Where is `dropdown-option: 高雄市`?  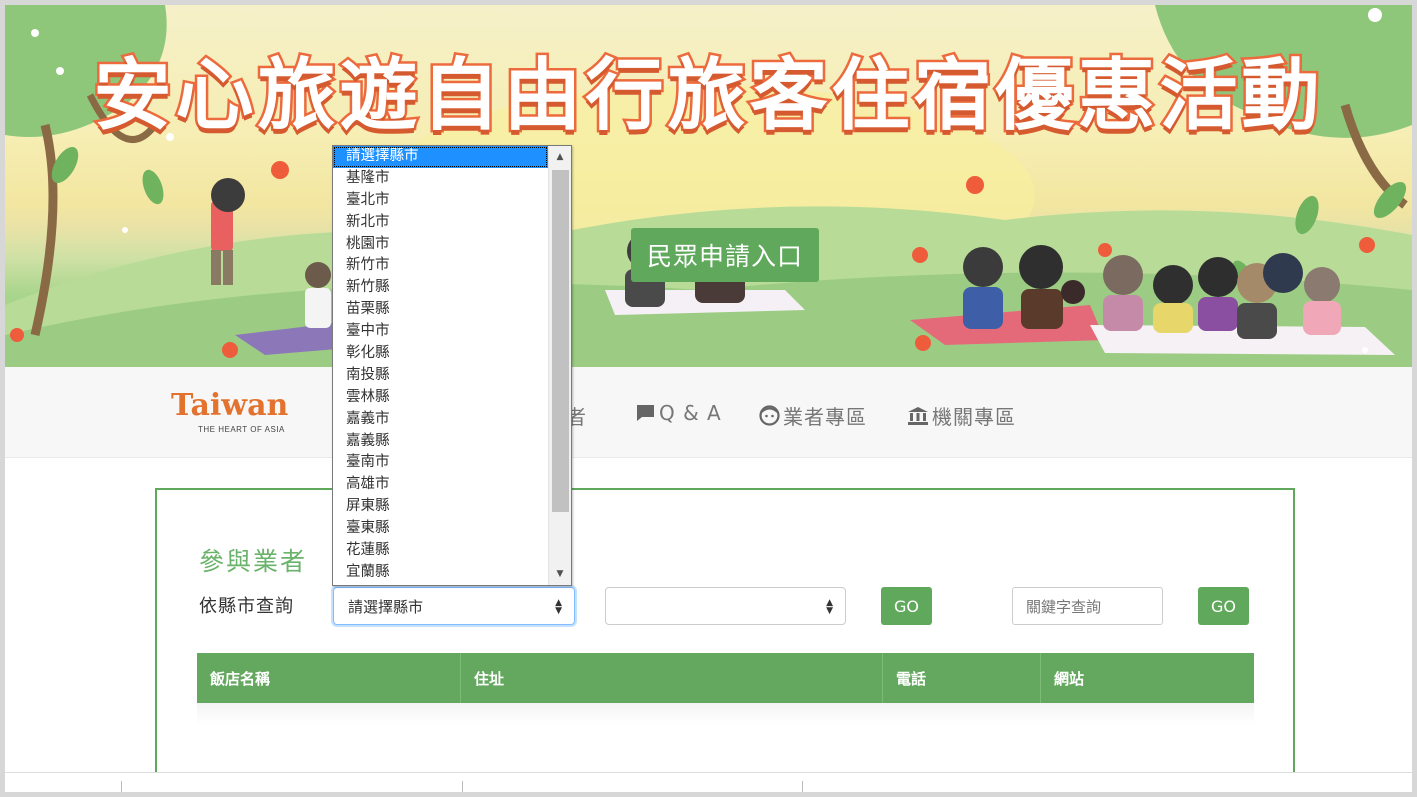
dropdown-option: 高雄市 is located at coordinates (440, 485).